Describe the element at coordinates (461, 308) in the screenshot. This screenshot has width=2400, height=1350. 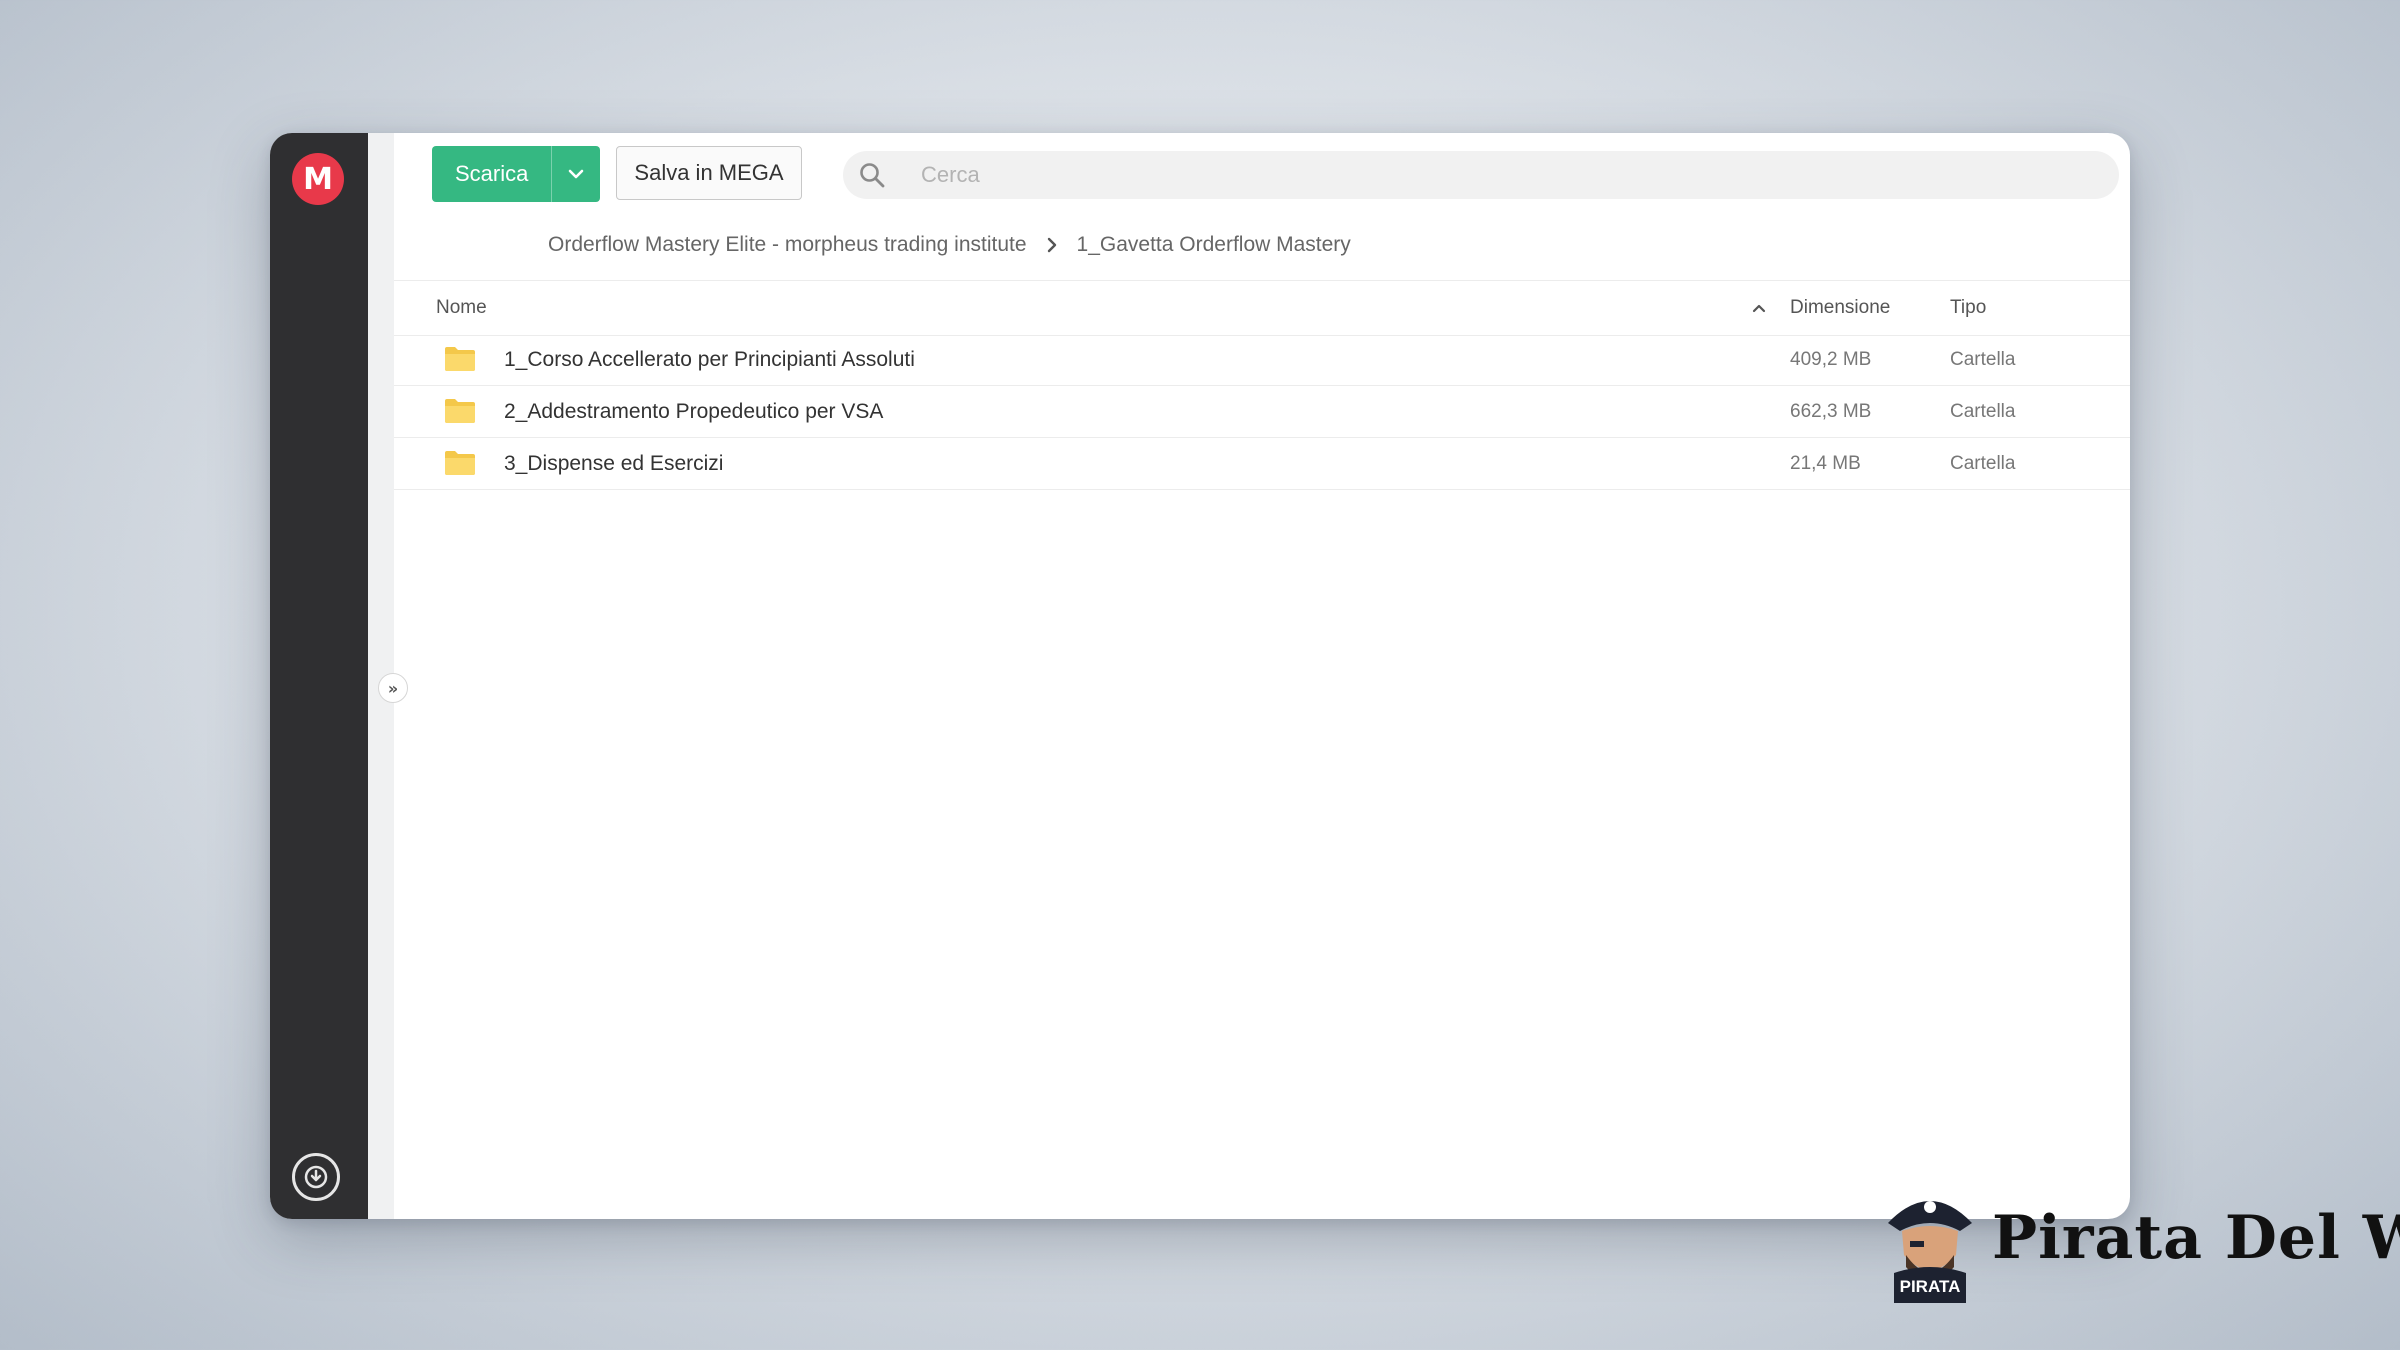
I see `column-header-name: Nome` at that location.